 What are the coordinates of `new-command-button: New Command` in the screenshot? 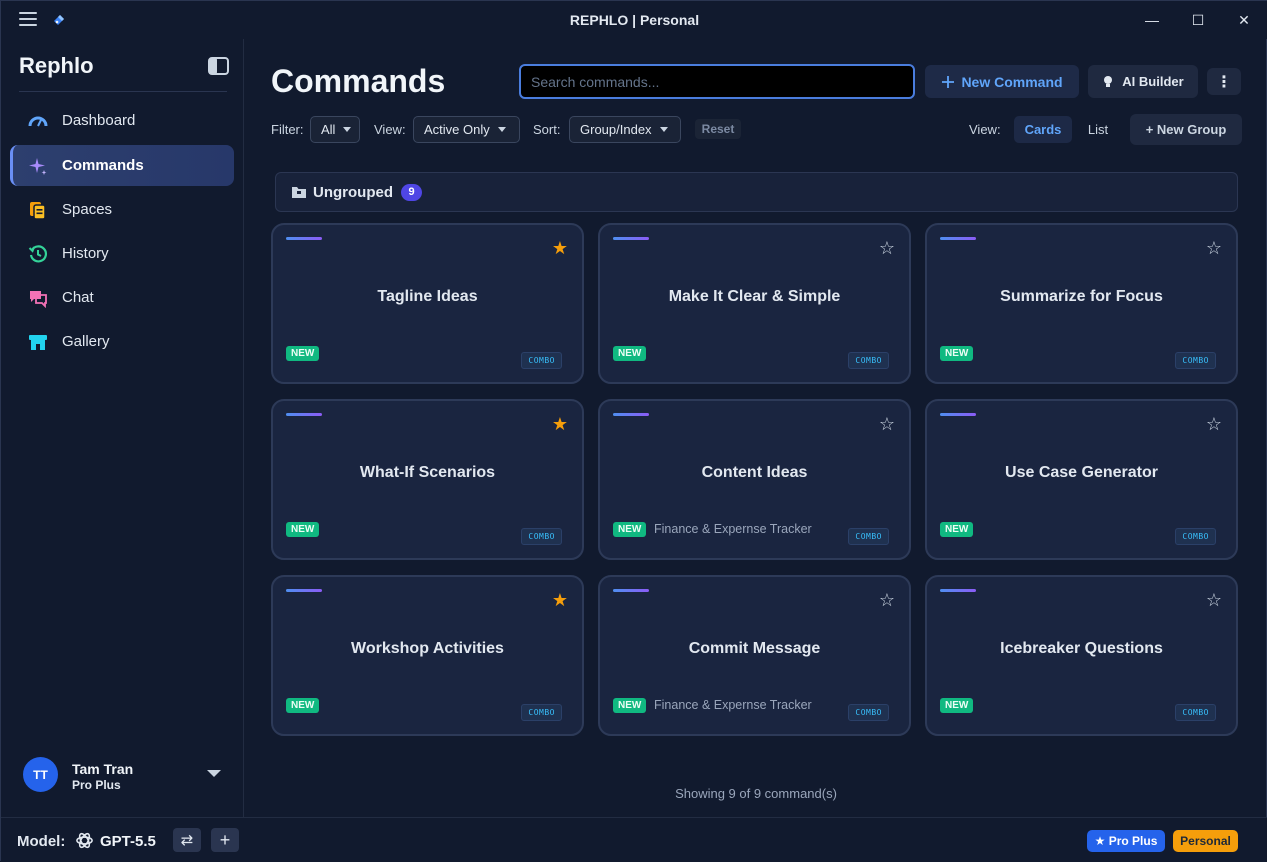 It's located at (1002, 81).